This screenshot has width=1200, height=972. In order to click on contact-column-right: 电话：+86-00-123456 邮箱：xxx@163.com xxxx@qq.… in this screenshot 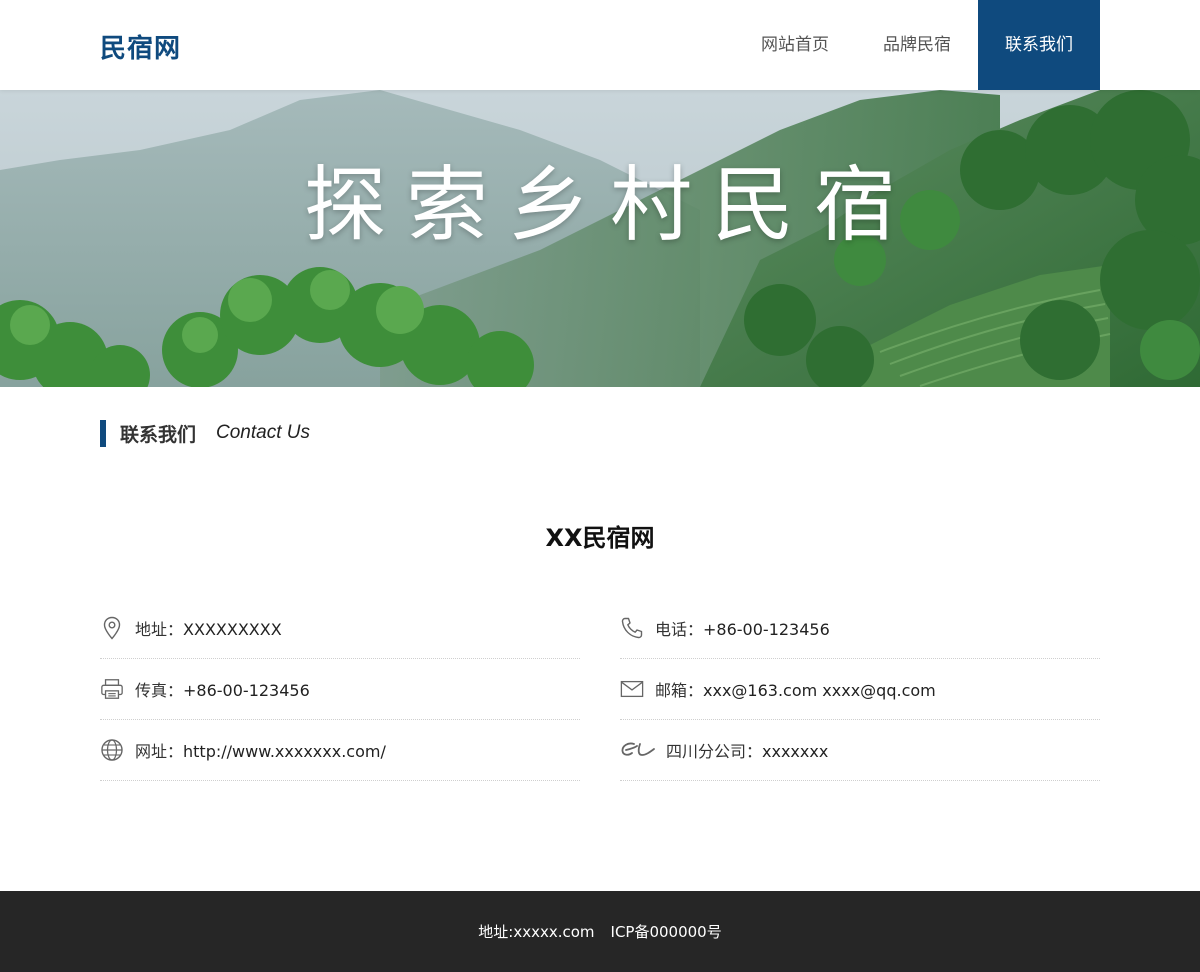, I will do `click(860, 689)`.